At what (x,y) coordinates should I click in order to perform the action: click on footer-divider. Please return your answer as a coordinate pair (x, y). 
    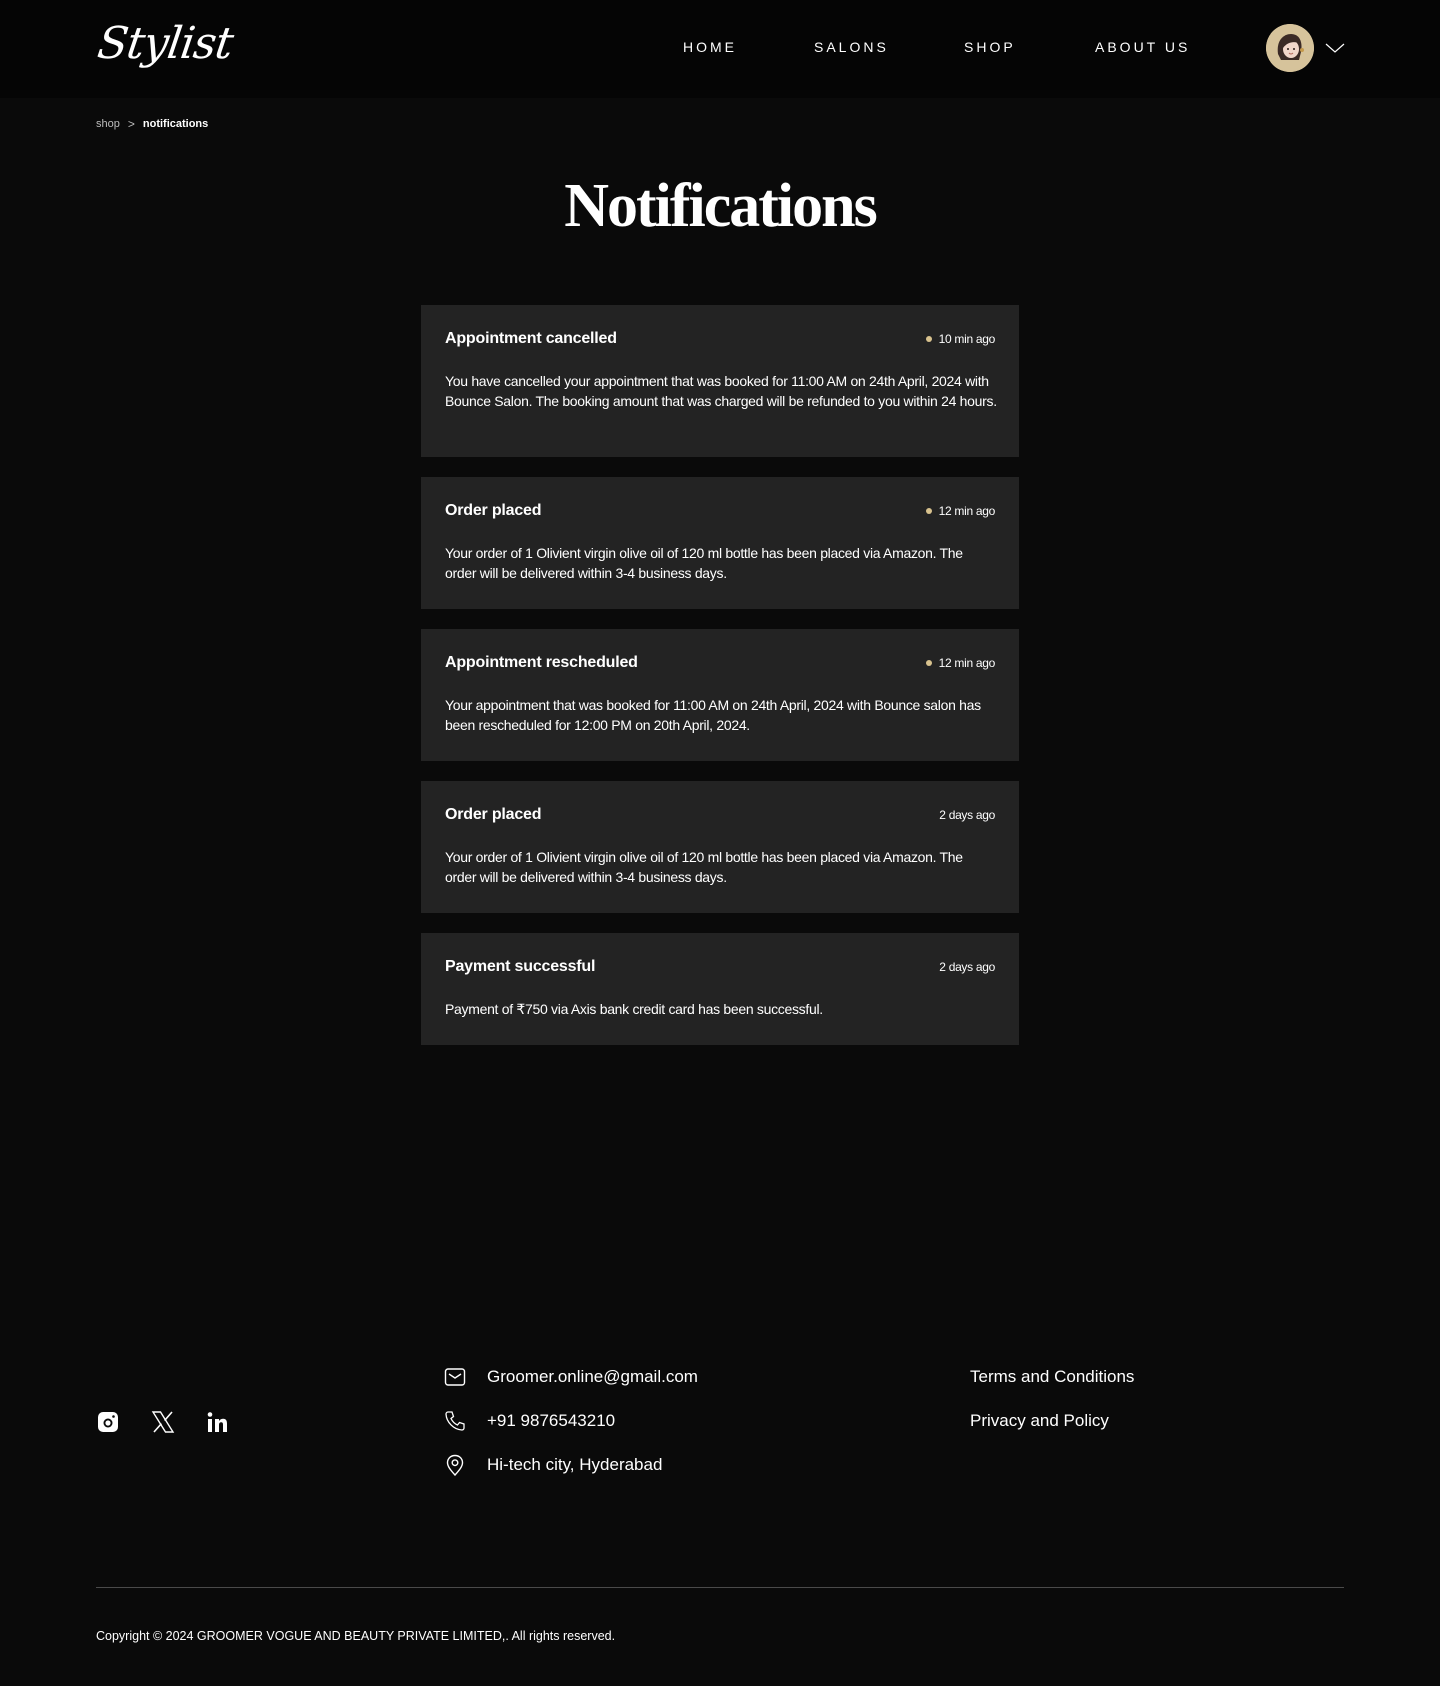
    Looking at the image, I should click on (720, 1587).